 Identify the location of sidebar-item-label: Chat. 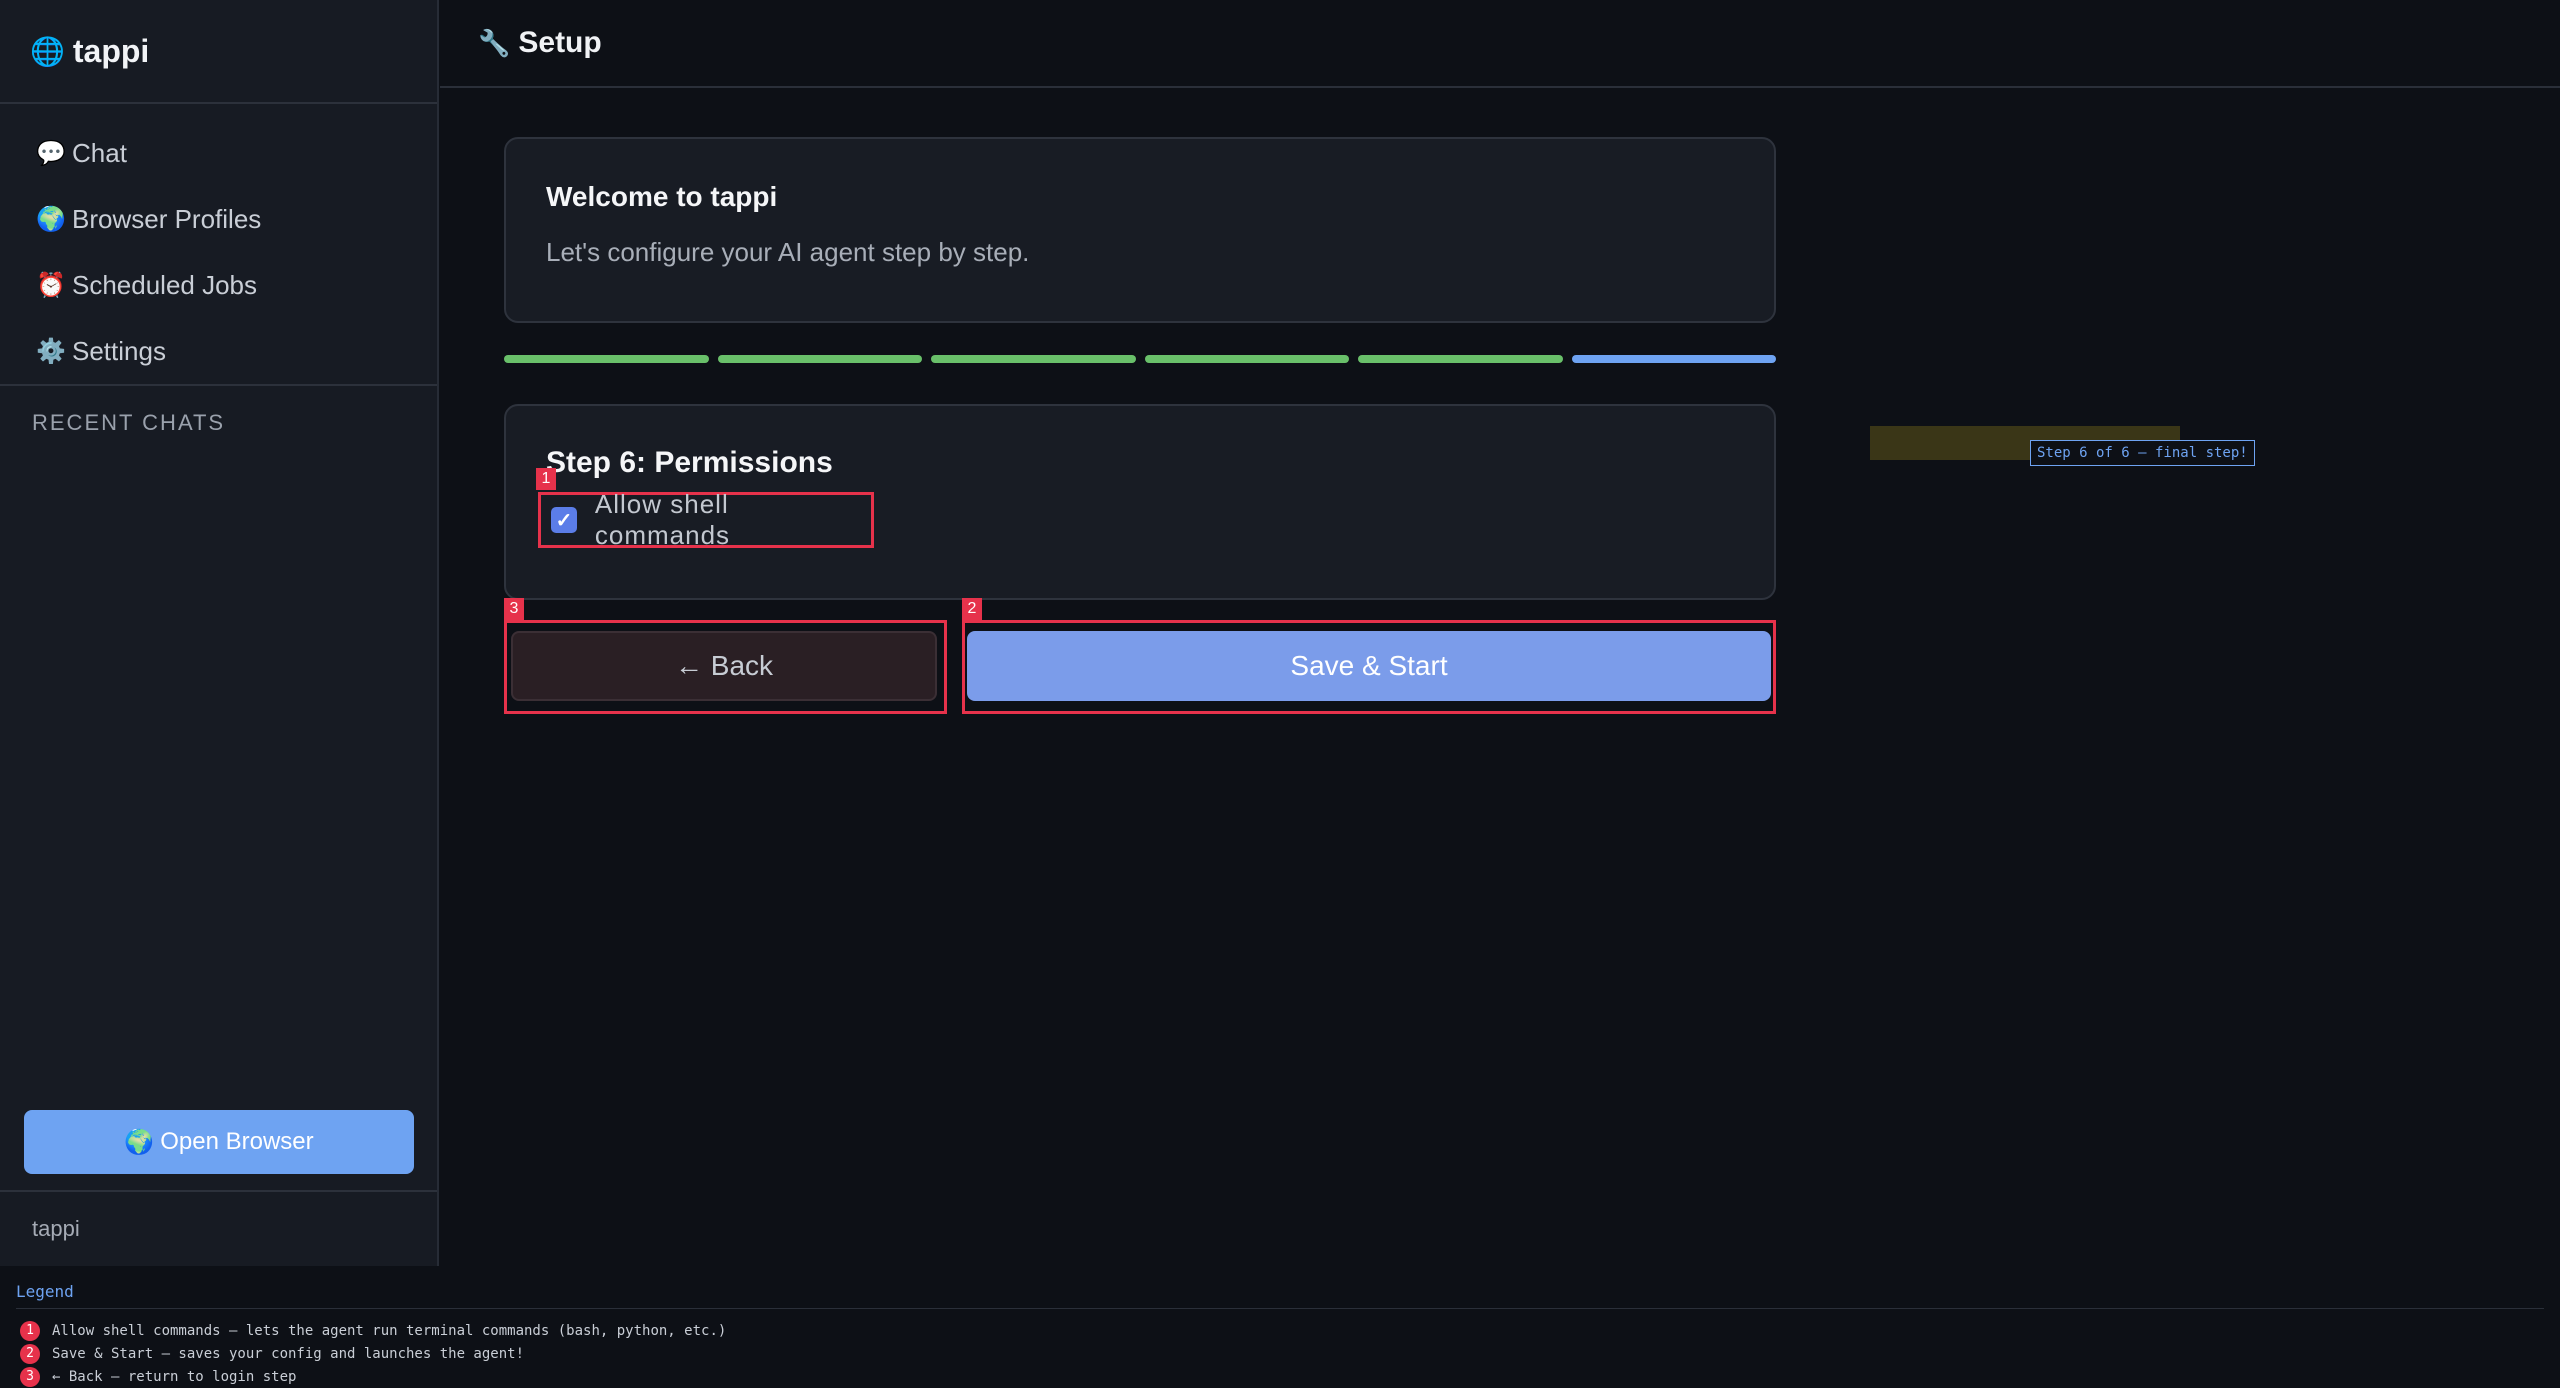
(99, 152).